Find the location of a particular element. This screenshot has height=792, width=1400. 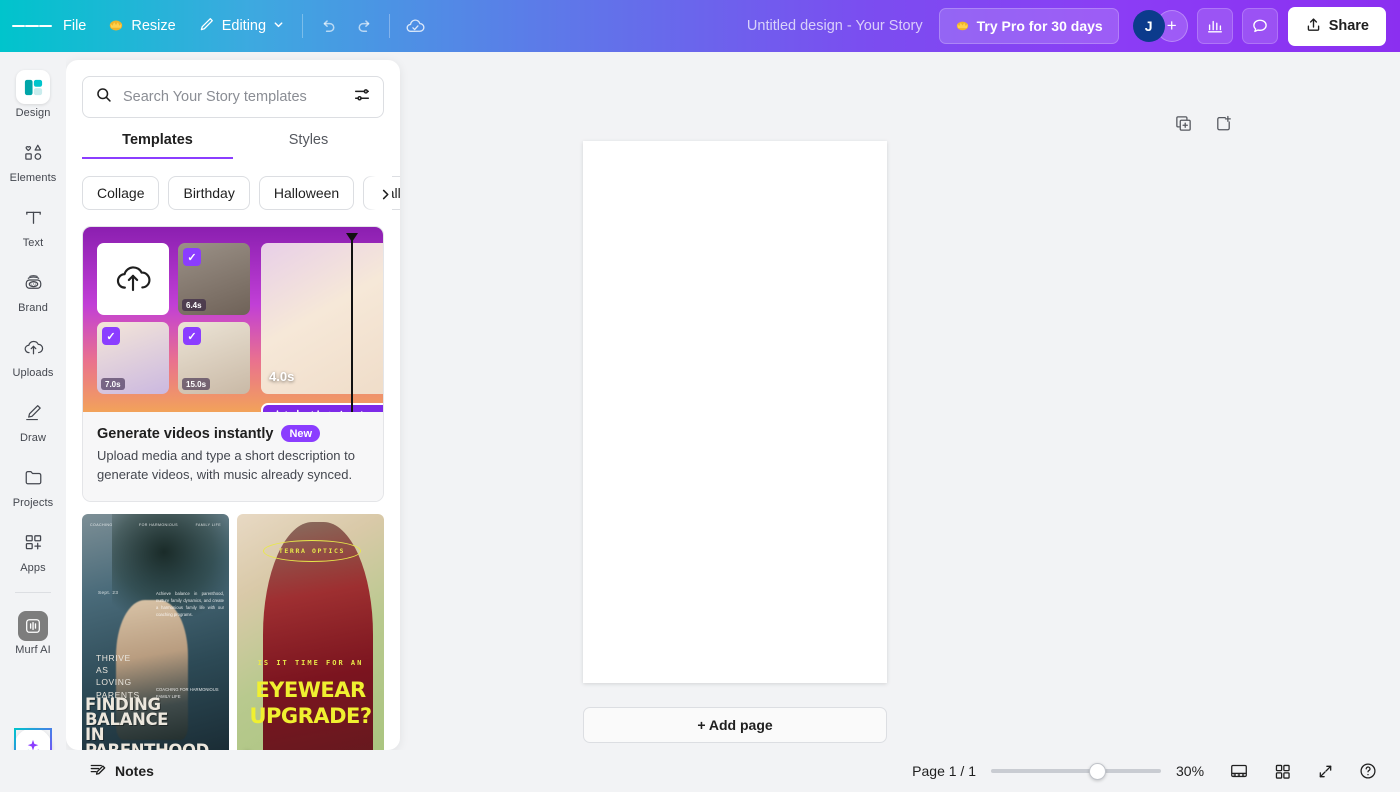

bottom-bar-right: Page 1 / 1 30% is located at coordinates (1147, 771).